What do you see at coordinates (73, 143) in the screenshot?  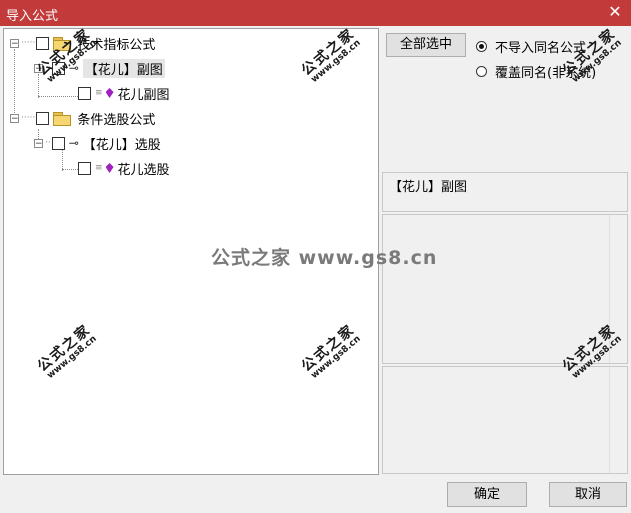 I see `key-icon: ⊸` at bounding box center [73, 143].